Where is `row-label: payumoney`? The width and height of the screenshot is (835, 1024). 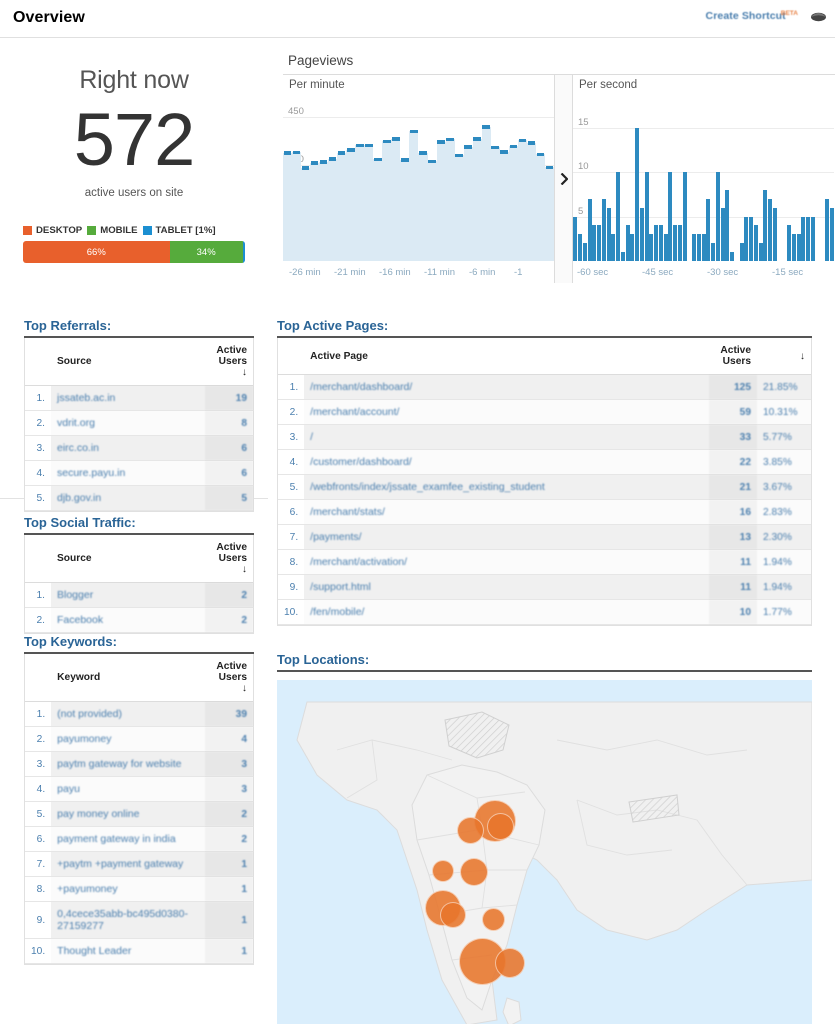 row-label: payumoney is located at coordinates (128, 739).